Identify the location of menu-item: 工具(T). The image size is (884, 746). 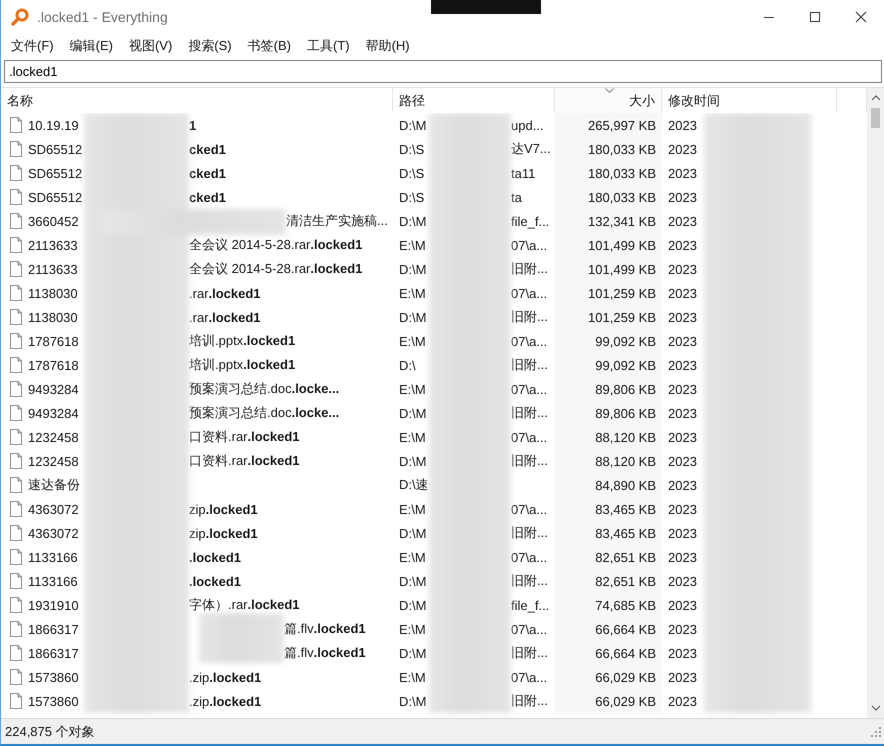
(328, 45).